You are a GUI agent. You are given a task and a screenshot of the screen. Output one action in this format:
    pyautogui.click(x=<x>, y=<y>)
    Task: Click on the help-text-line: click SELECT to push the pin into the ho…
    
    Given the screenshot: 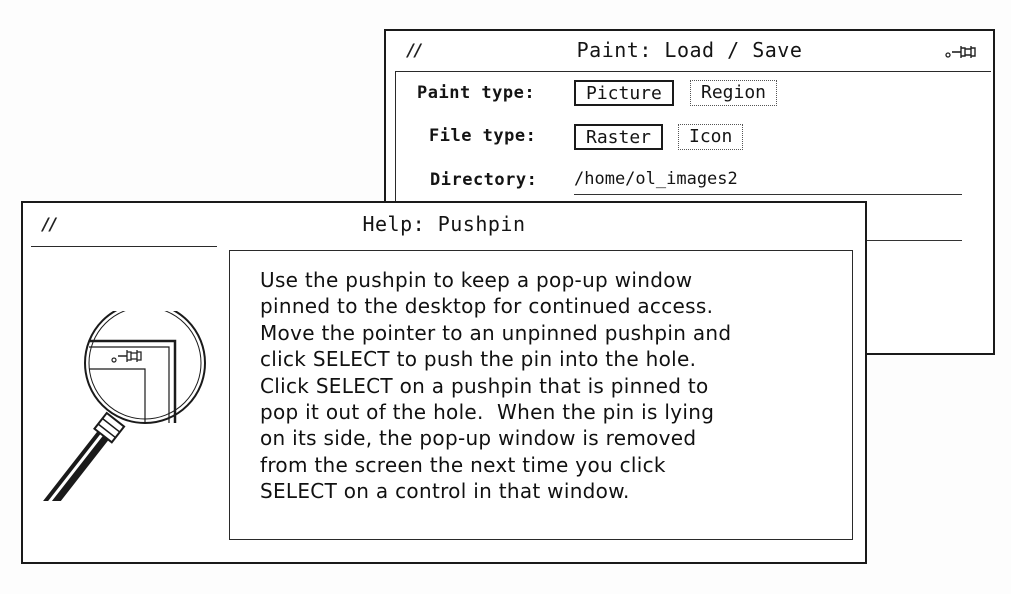 What is the action you would take?
    pyautogui.click(x=478, y=359)
    